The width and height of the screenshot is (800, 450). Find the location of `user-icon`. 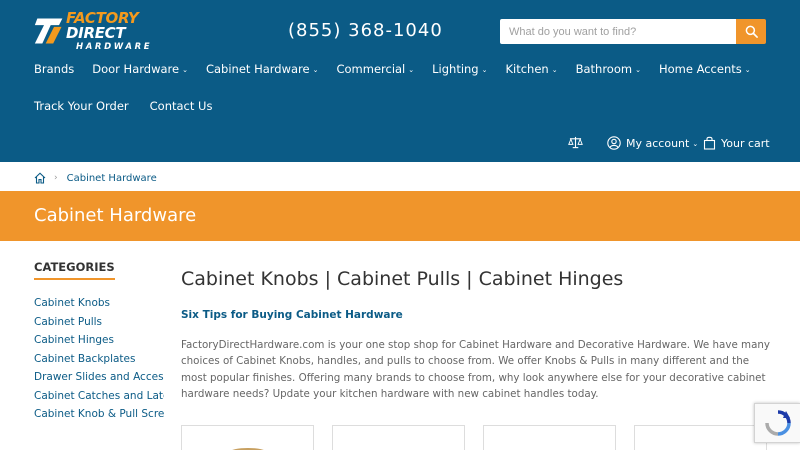

user-icon is located at coordinates (614, 143).